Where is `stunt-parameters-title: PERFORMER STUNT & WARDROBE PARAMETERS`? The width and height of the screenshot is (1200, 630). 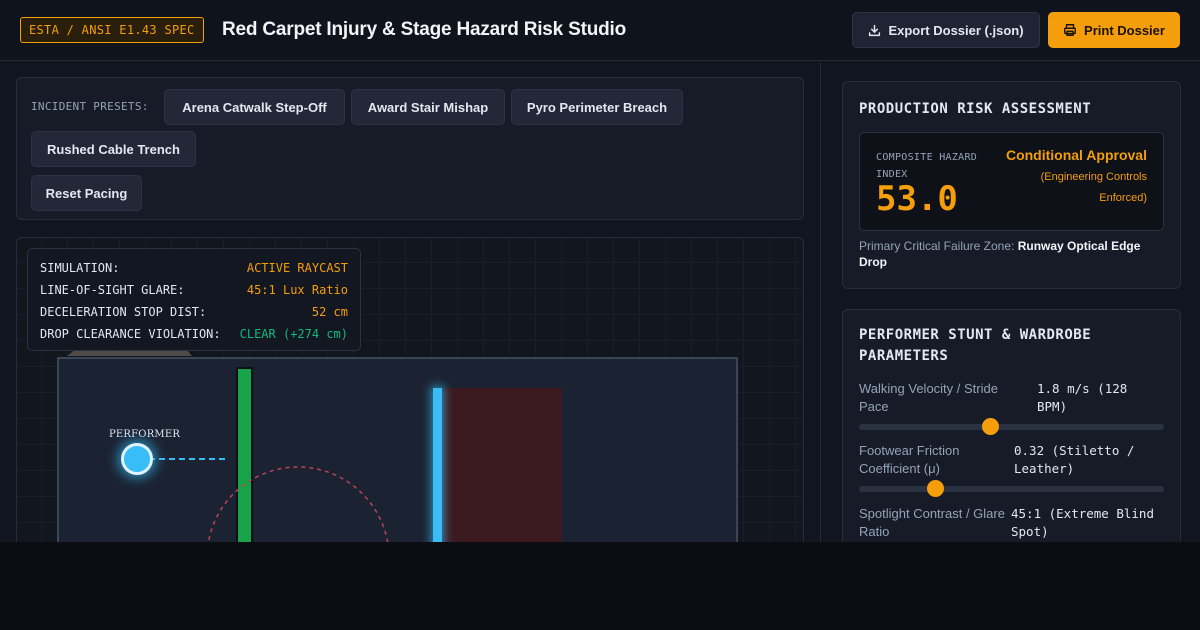 stunt-parameters-title: PERFORMER STUNT & WARDROBE PARAMETERS is located at coordinates (975, 345).